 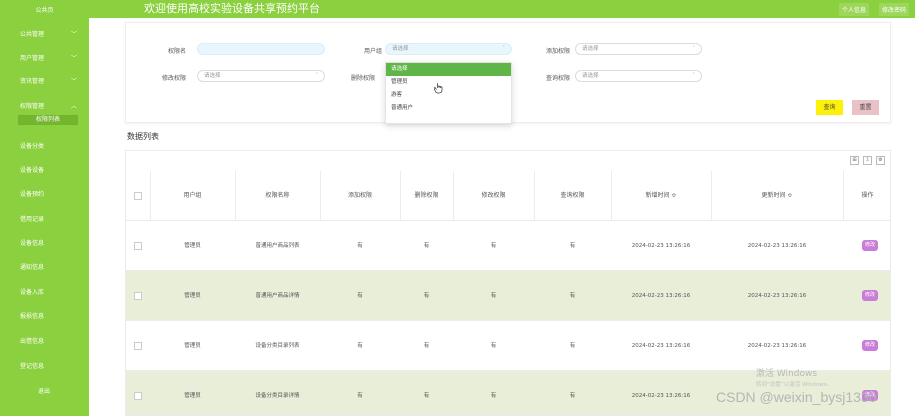 I want to click on print-icon: ⚙, so click(x=880, y=160).